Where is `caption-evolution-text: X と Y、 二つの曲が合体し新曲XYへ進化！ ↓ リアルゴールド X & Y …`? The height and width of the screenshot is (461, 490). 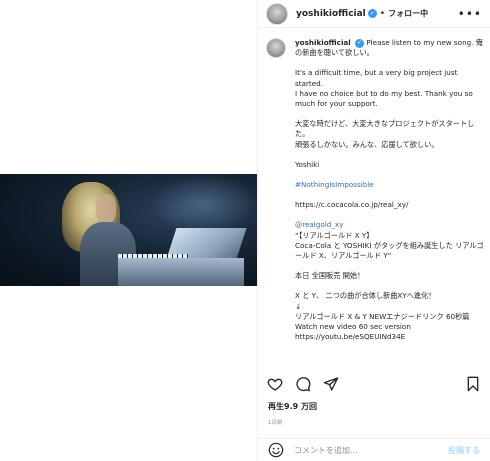 caption-evolution-text: X と Y、 二つの曲が合体し新曲XYへ進化！ ↓ リアルゴールド X & Y … is located at coordinates (382, 311).